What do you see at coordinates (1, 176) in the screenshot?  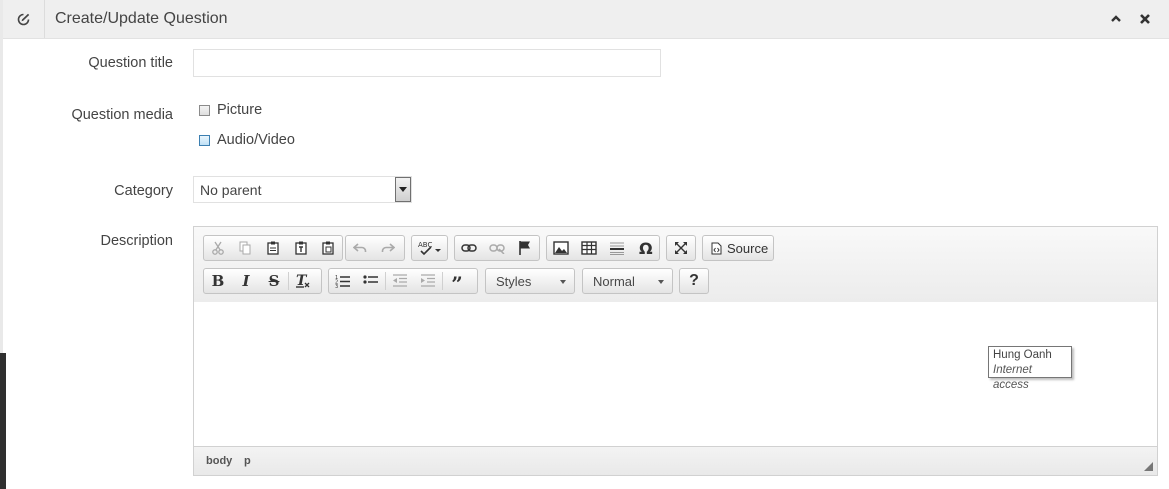 I see `page-edge` at bounding box center [1, 176].